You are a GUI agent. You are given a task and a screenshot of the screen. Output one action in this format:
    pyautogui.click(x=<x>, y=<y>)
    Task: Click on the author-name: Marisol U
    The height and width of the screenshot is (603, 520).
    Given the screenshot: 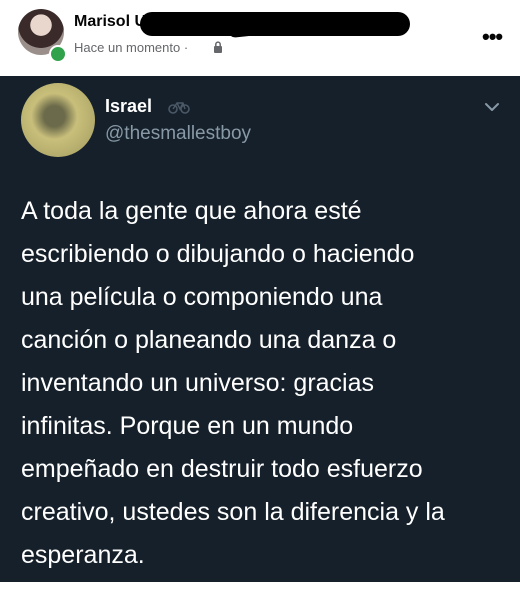 What is the action you would take?
    pyautogui.click(x=110, y=22)
    